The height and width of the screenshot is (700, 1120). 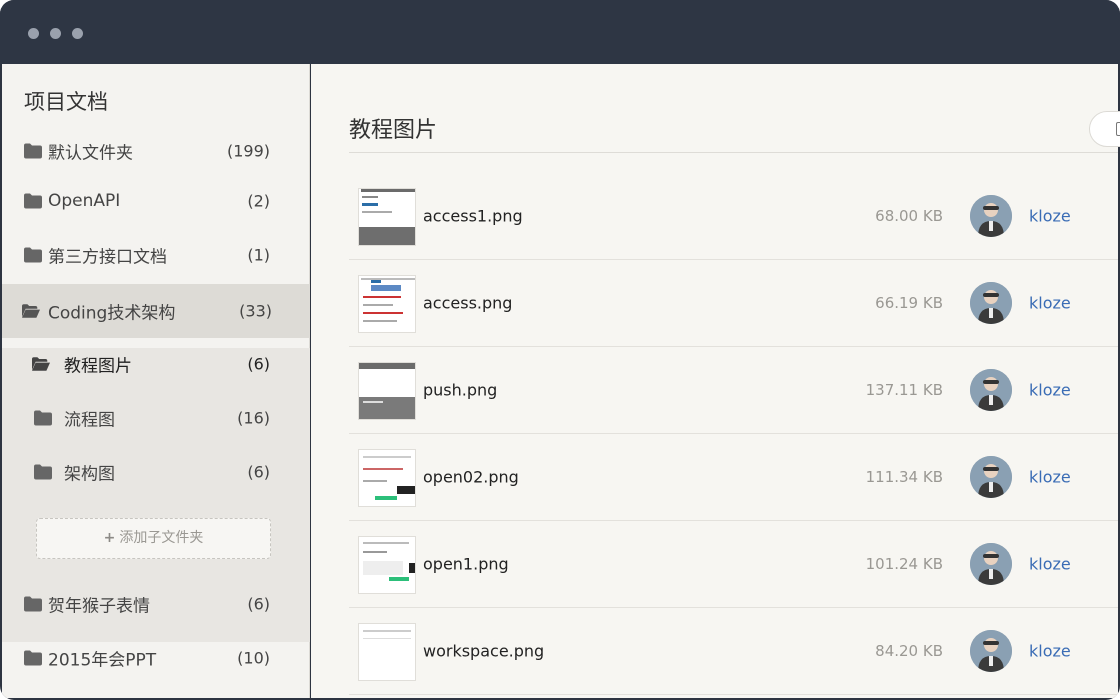 What do you see at coordinates (733, 303) in the screenshot?
I see `file-row: access.png 66.19 KB kloze` at bounding box center [733, 303].